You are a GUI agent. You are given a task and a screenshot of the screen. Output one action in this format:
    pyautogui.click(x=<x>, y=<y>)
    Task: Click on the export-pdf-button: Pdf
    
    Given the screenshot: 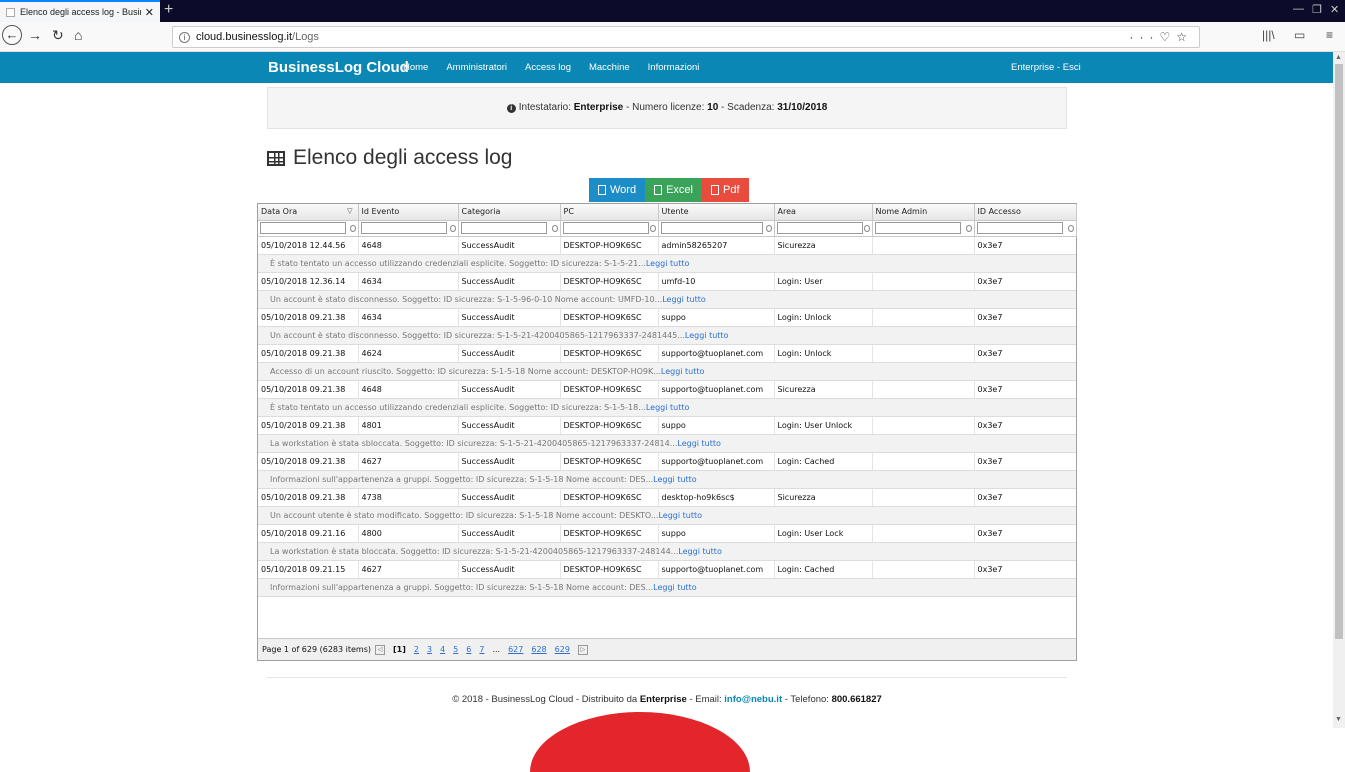 What is the action you would take?
    pyautogui.click(x=725, y=190)
    